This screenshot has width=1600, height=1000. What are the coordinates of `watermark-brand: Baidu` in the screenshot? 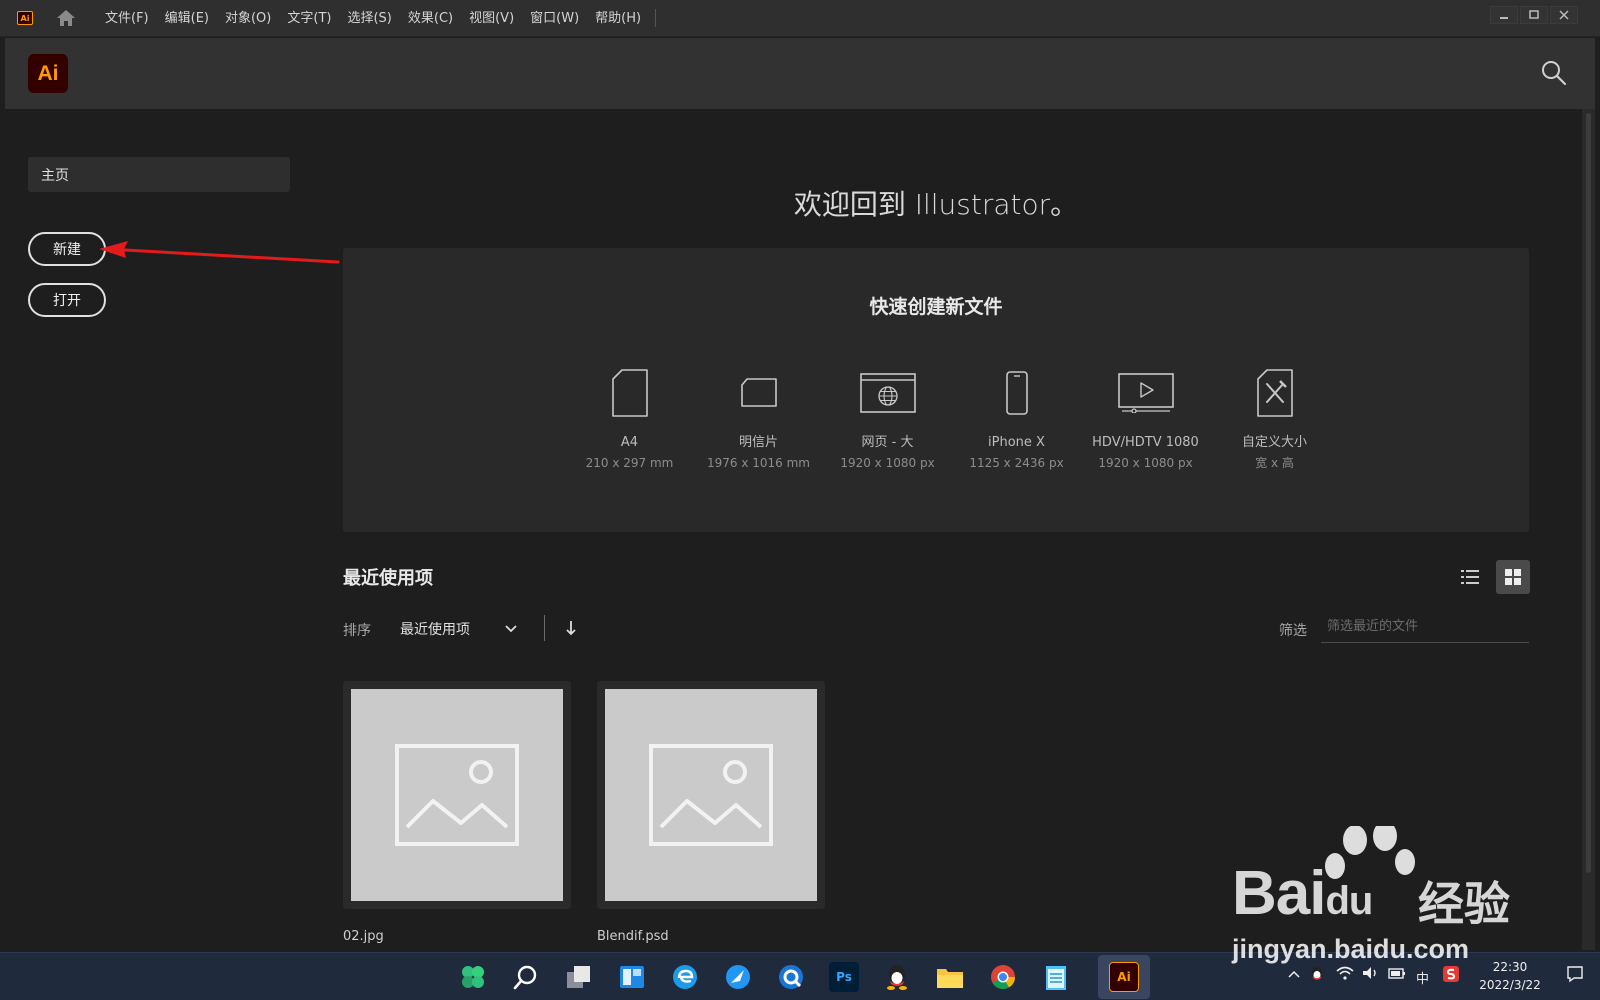 It's located at (1302, 893).